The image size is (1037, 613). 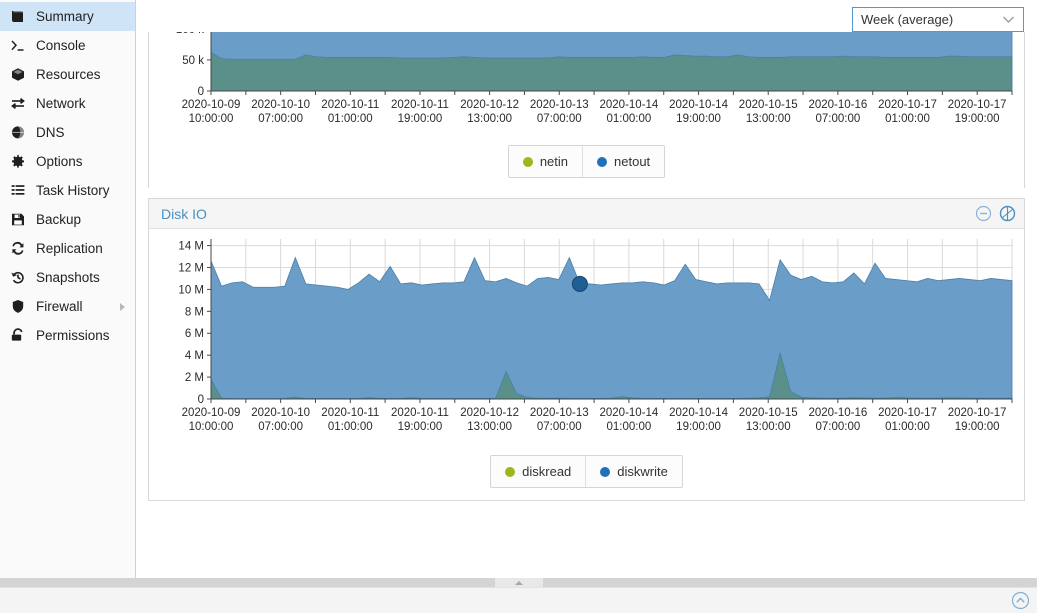 I want to click on task-history-icon, so click(x=20, y=191).